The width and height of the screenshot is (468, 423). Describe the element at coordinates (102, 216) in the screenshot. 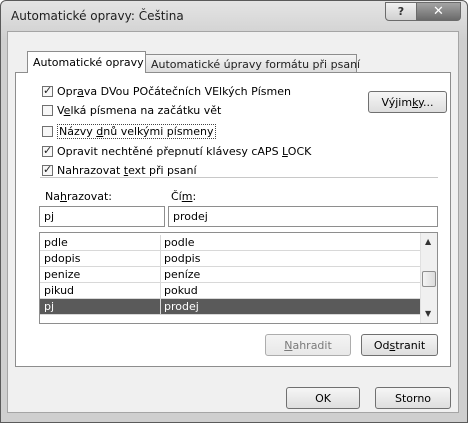

I see `replace-input: pj` at that location.